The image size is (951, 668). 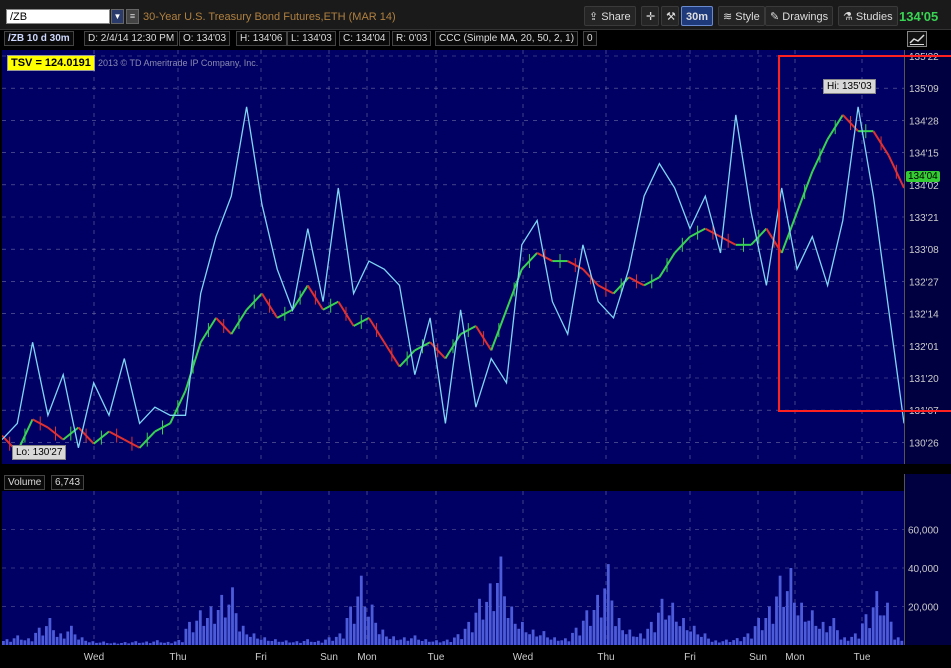 I want to click on symbol-input: /ZB, so click(x=58, y=16).